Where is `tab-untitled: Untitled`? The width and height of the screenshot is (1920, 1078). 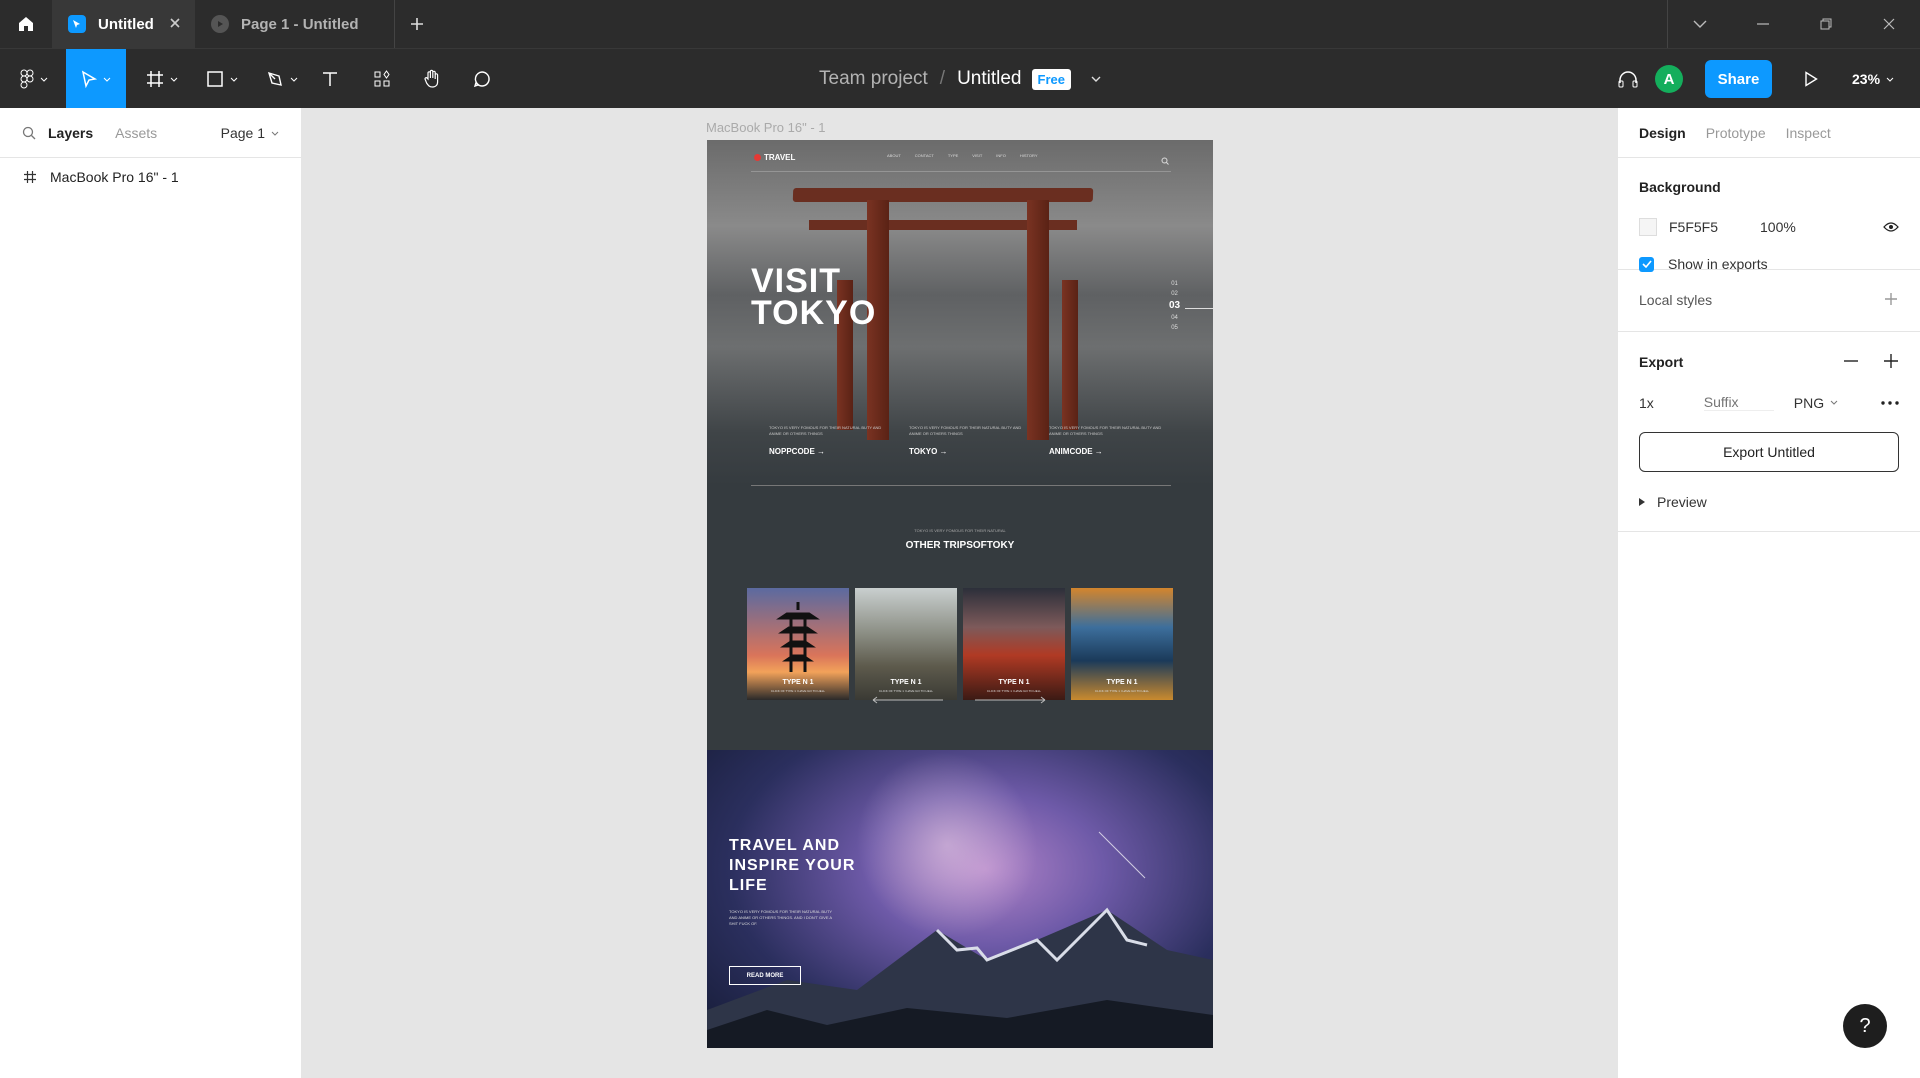
tab-untitled: Untitled is located at coordinates (123, 24).